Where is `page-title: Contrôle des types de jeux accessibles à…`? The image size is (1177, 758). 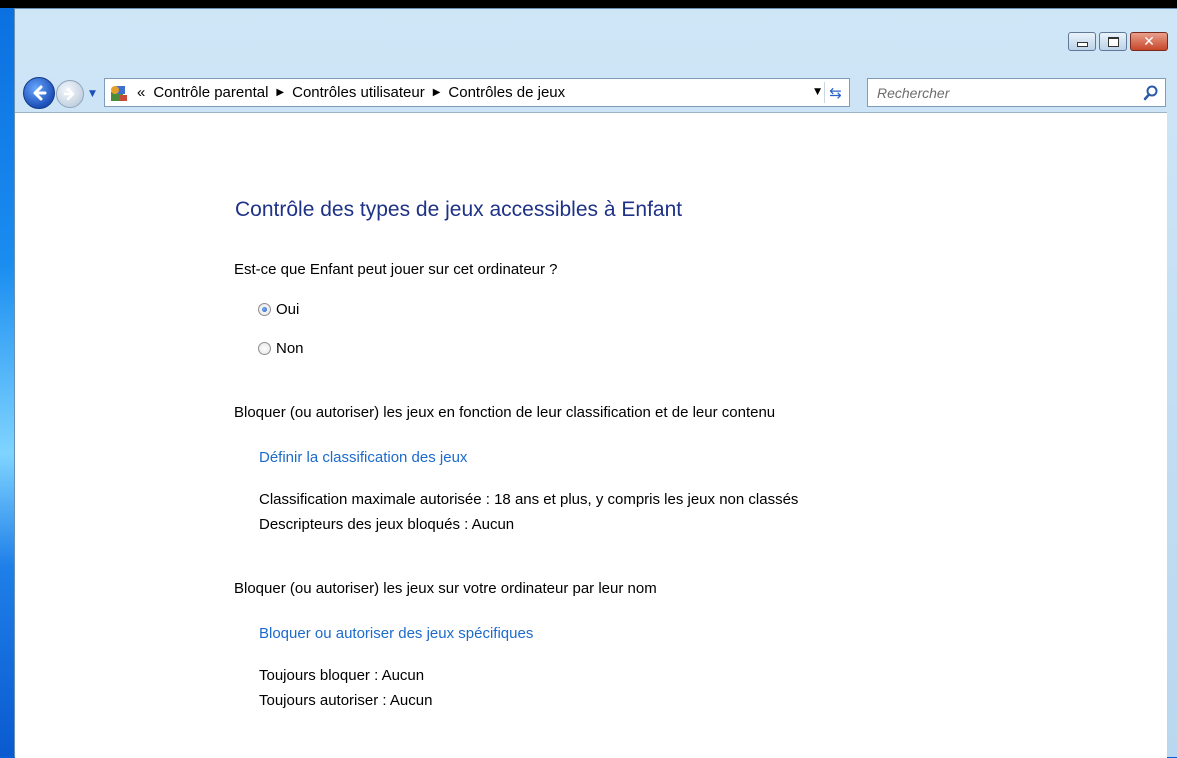 page-title: Contrôle des types de jeux accessibles à… is located at coordinates (459, 209).